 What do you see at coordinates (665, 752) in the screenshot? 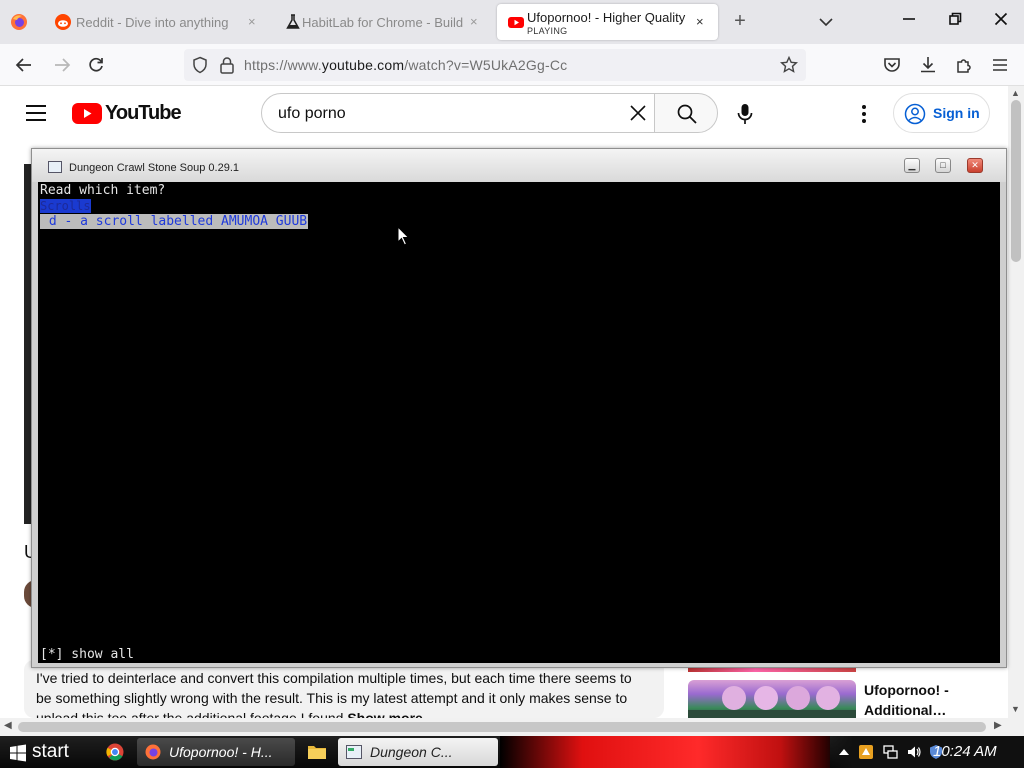
I see `desktop-wallpaper` at bounding box center [665, 752].